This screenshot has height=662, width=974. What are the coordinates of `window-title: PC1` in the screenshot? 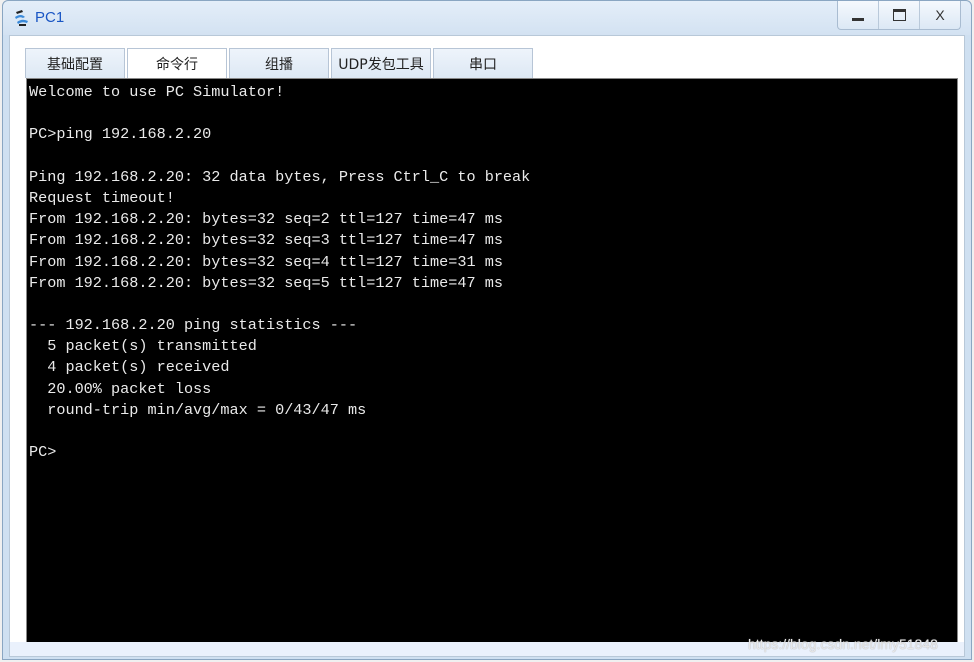 It's located at (50, 17).